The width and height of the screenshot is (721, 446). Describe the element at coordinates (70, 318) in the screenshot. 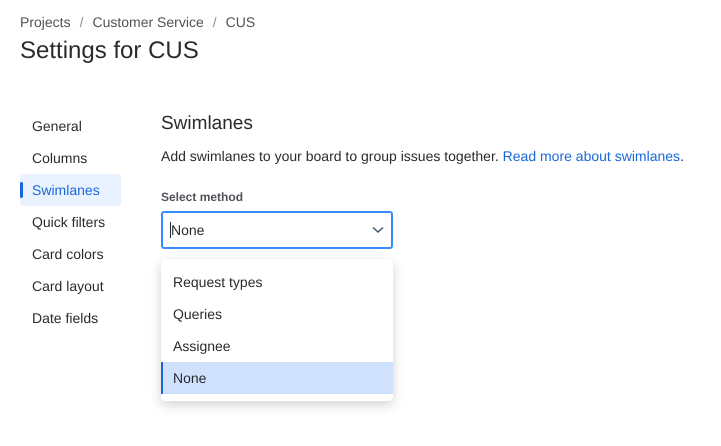

I see `sidebar-item: Date fields` at that location.